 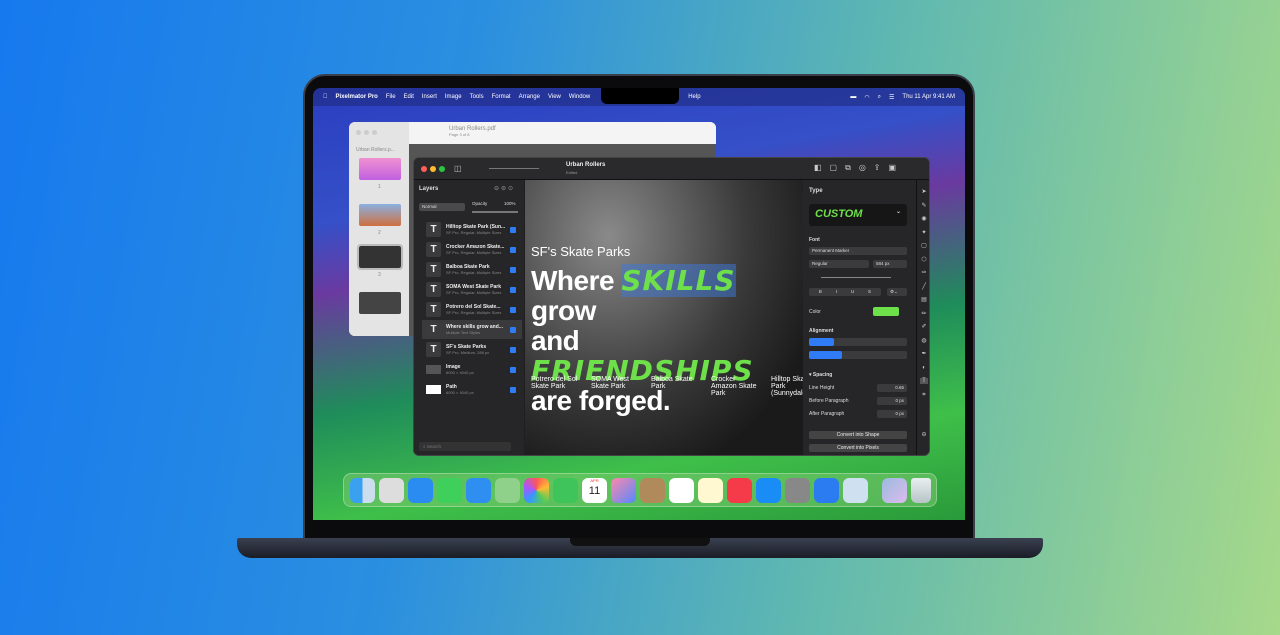 What do you see at coordinates (480, 203) in the screenshot?
I see `opacity-label: Opacity` at bounding box center [480, 203].